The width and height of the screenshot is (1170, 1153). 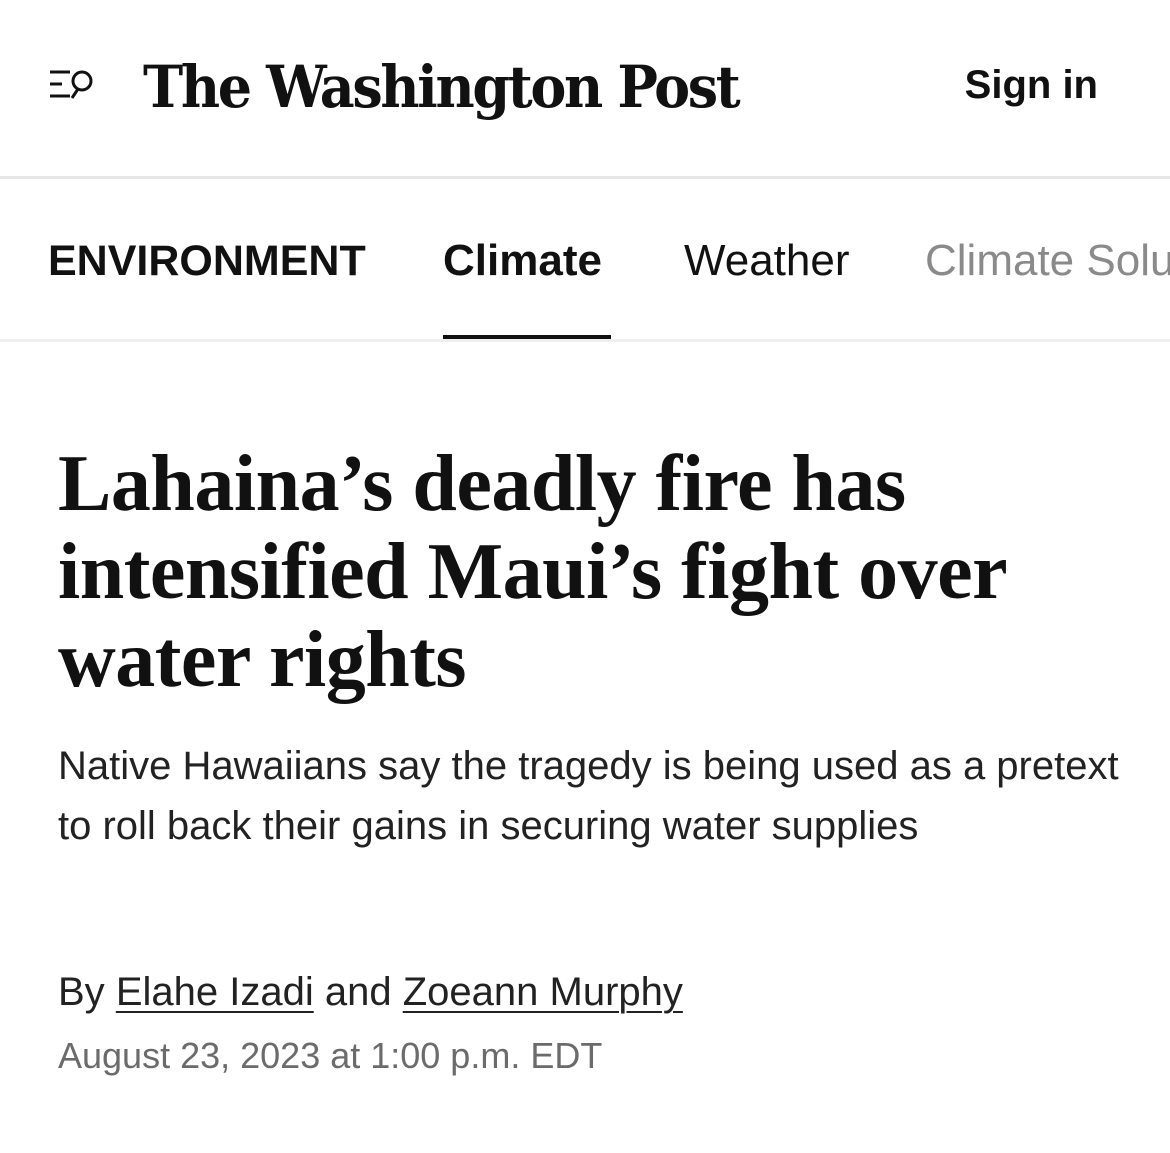 I want to click on masthead-logo: The Washington Post, so click(x=442, y=87).